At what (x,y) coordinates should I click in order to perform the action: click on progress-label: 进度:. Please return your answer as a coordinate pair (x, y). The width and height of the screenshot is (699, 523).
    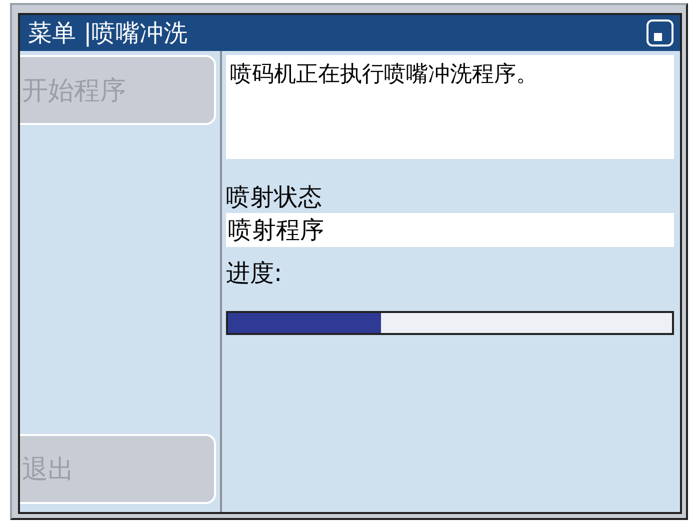
    Looking at the image, I should click on (255, 273).